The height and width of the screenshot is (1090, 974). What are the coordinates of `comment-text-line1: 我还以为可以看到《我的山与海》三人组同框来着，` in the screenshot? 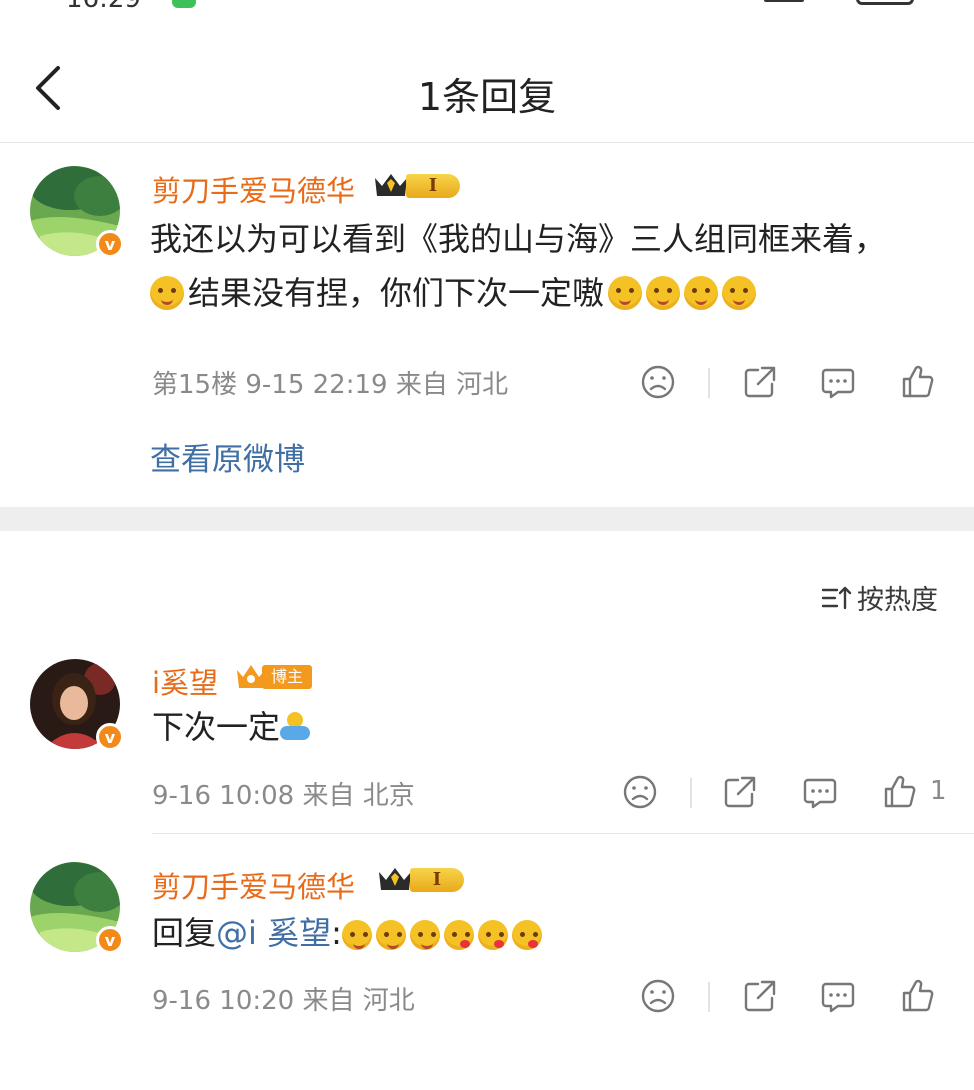 It's located at (518, 239).